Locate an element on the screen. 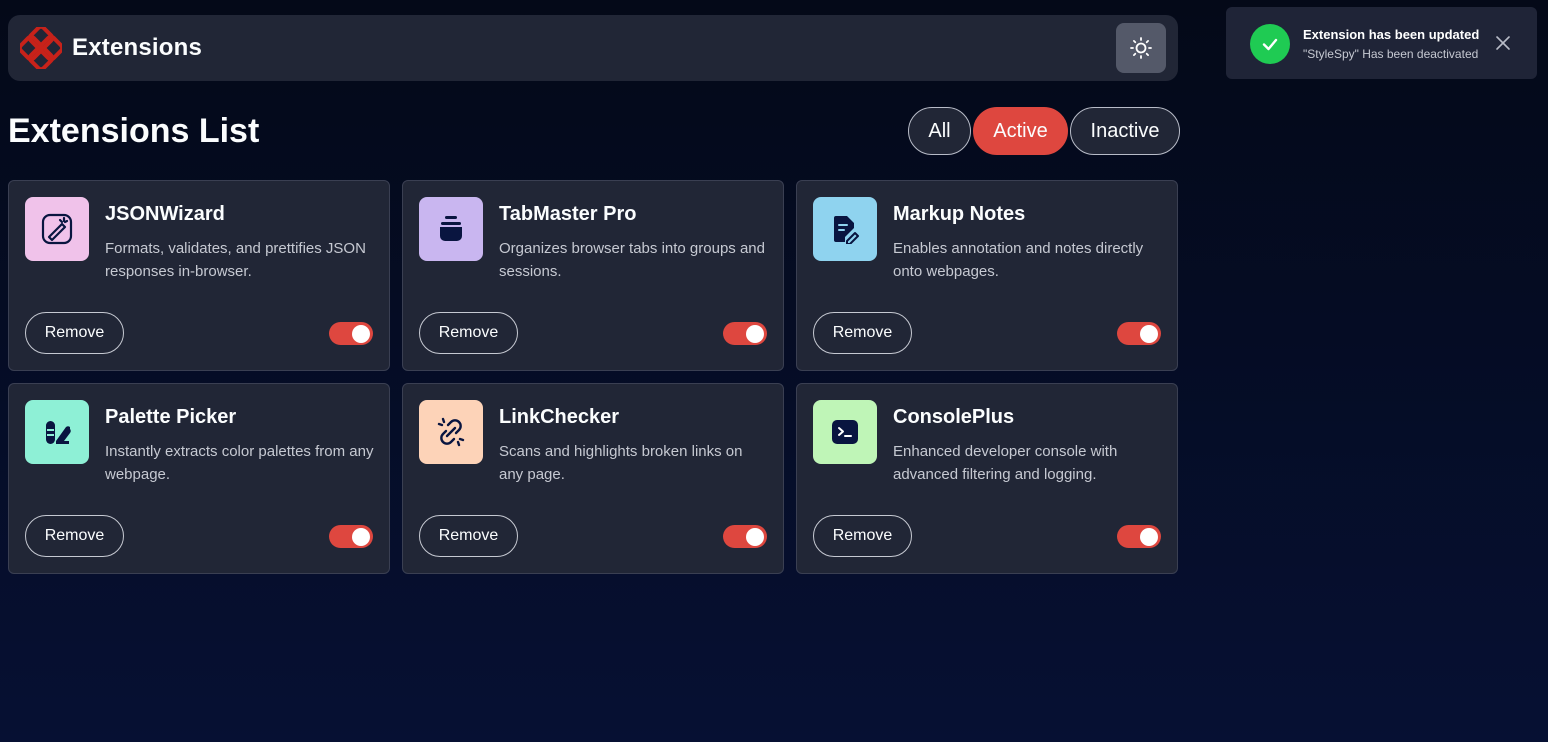 This screenshot has height=742, width=1548. extensions-logo-icon is located at coordinates (41, 48).